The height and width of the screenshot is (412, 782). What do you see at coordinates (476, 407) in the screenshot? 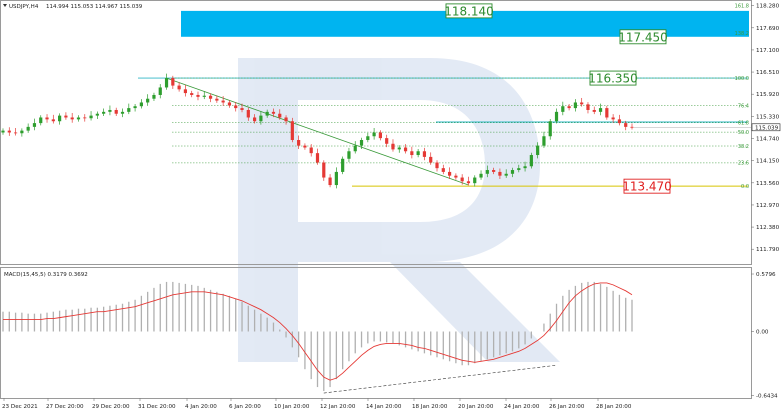
I see `time-tick-label: 20 Jan 20:00` at bounding box center [476, 407].